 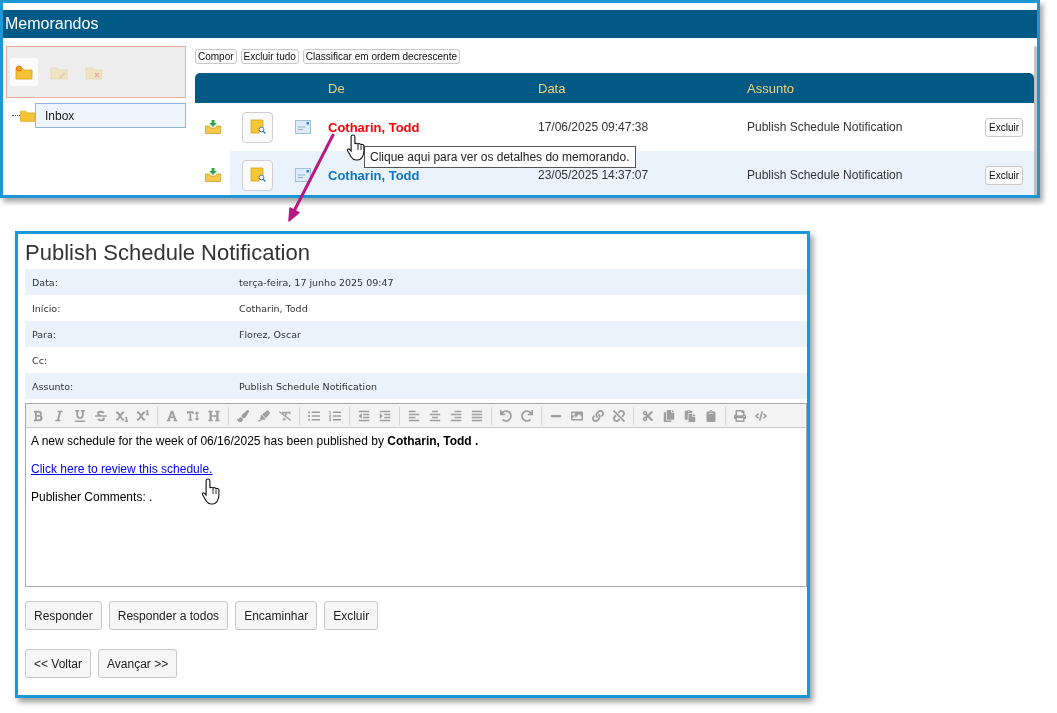 I want to click on image-icon, so click(x=577, y=415).